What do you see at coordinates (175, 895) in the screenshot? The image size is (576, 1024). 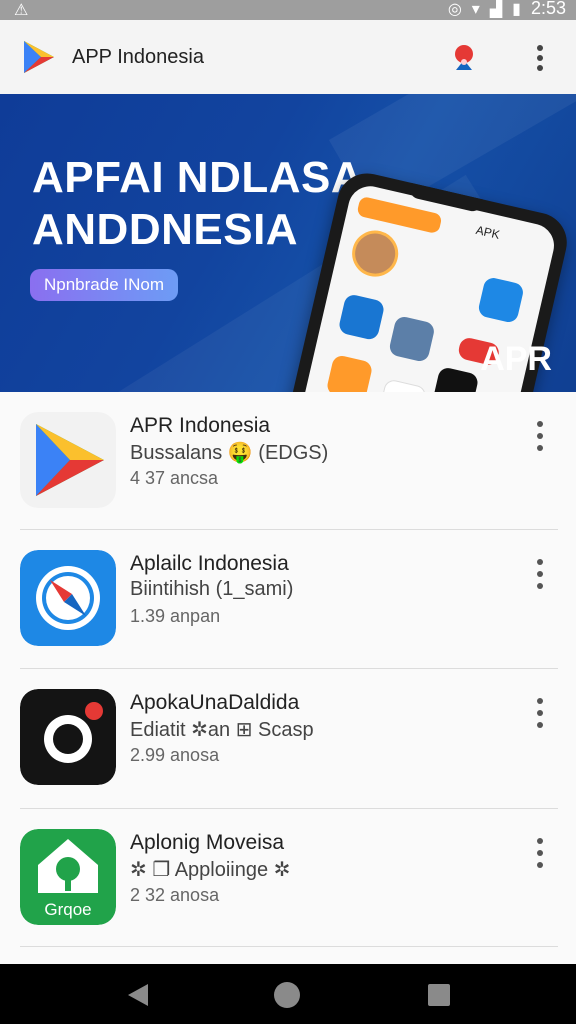 I see `app-size: 2 32 anosa` at bounding box center [175, 895].